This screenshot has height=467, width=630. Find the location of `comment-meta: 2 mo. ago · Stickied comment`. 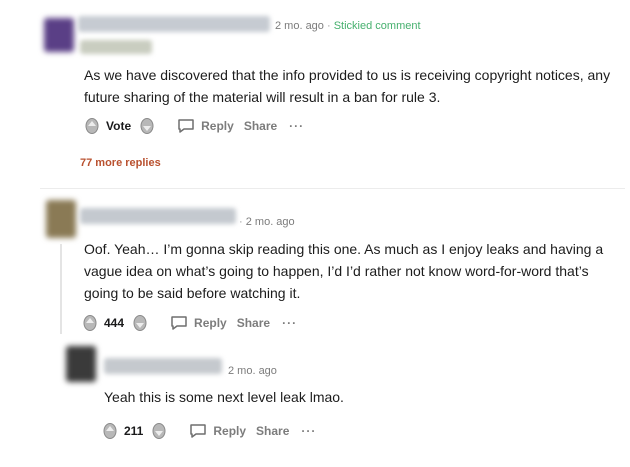

comment-meta: 2 mo. ago · Stickied comment is located at coordinates (348, 26).